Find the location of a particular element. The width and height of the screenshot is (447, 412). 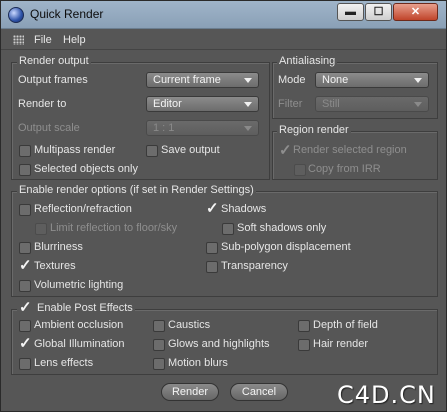

region-render-legend: Region render is located at coordinates (314, 130).